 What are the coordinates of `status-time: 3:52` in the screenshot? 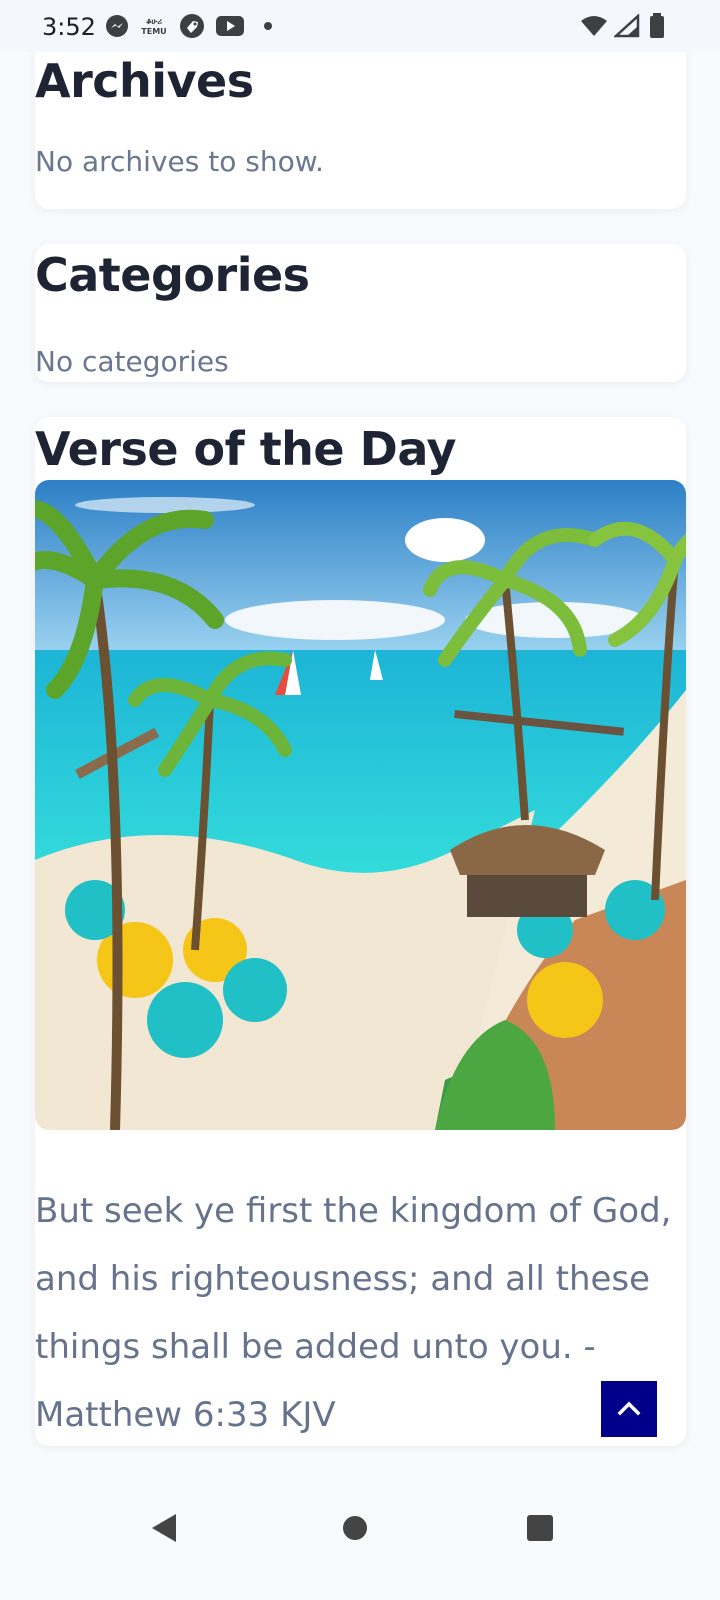 It's located at (69, 27).